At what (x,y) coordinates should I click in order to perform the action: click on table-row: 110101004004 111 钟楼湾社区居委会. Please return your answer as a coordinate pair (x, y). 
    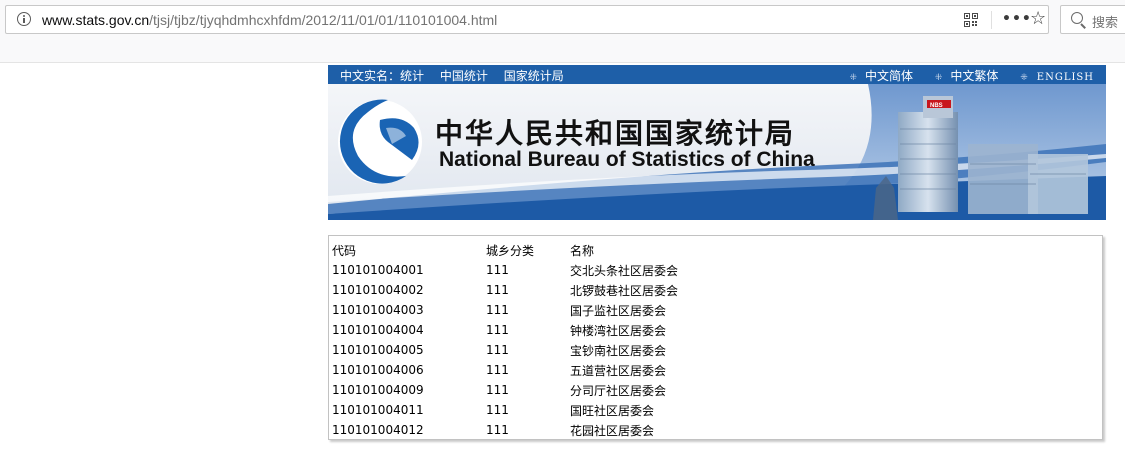
    Looking at the image, I should click on (551, 330).